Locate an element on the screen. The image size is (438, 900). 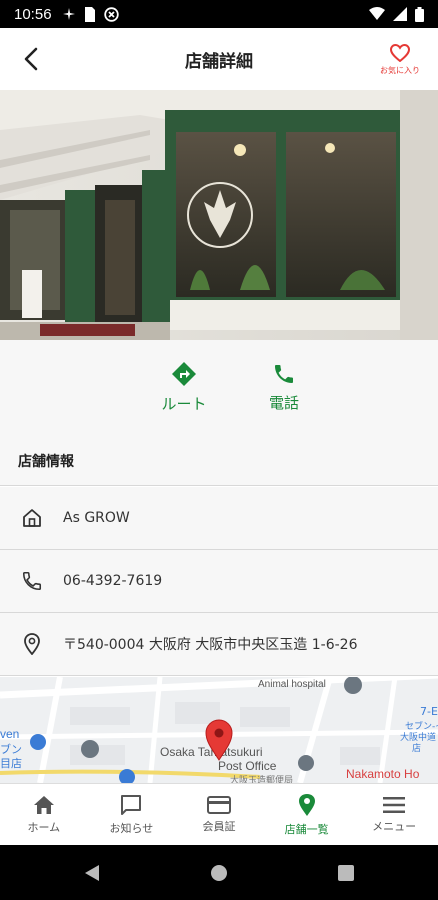
tab-member-card: 会員証 is located at coordinates (219, 814).